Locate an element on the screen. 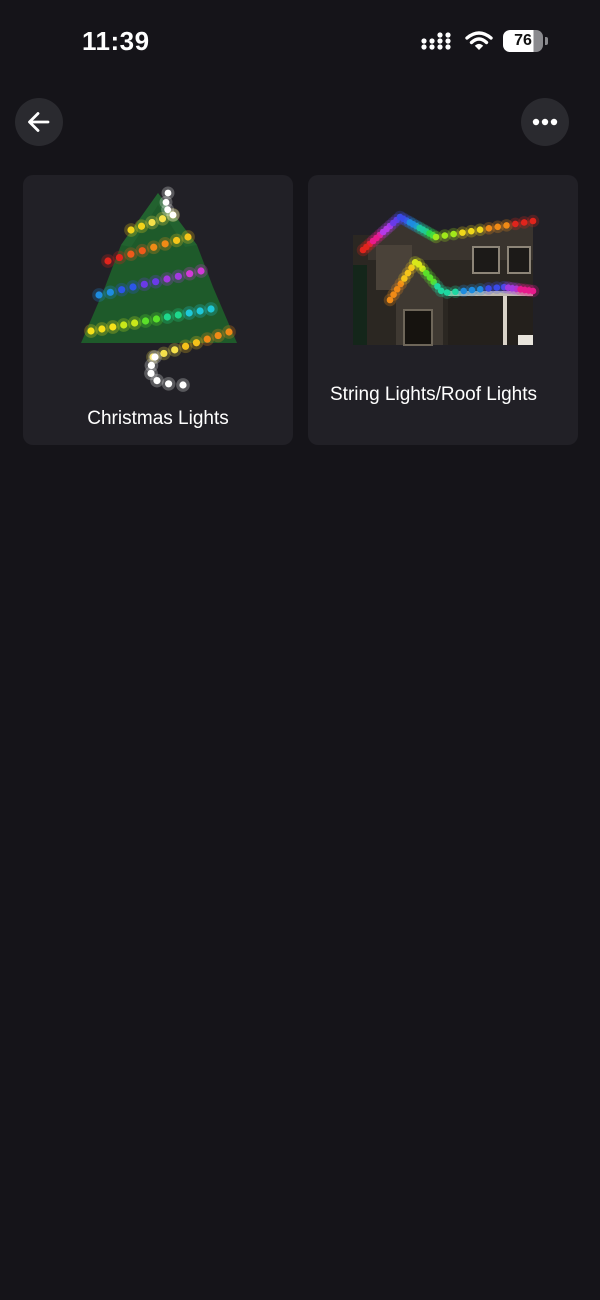 The height and width of the screenshot is (1300, 600). wifi-icon is located at coordinates (479, 40).